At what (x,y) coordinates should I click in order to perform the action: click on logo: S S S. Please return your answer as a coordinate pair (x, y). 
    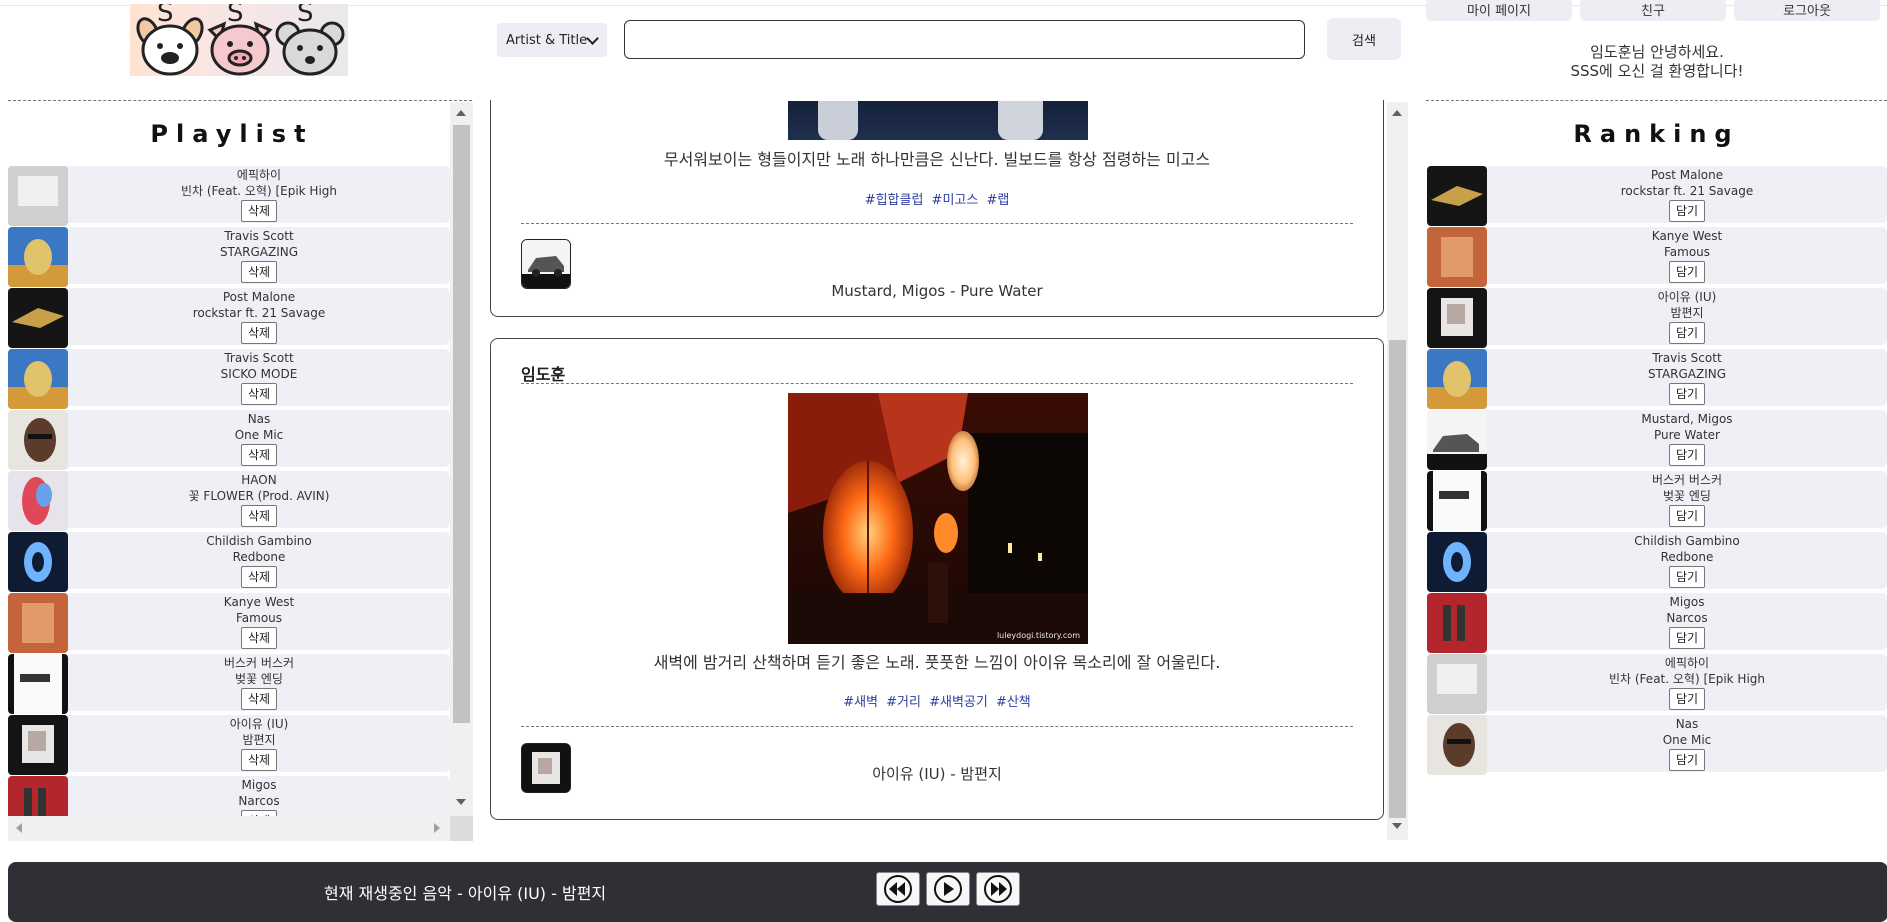
    Looking at the image, I should click on (239, 40).